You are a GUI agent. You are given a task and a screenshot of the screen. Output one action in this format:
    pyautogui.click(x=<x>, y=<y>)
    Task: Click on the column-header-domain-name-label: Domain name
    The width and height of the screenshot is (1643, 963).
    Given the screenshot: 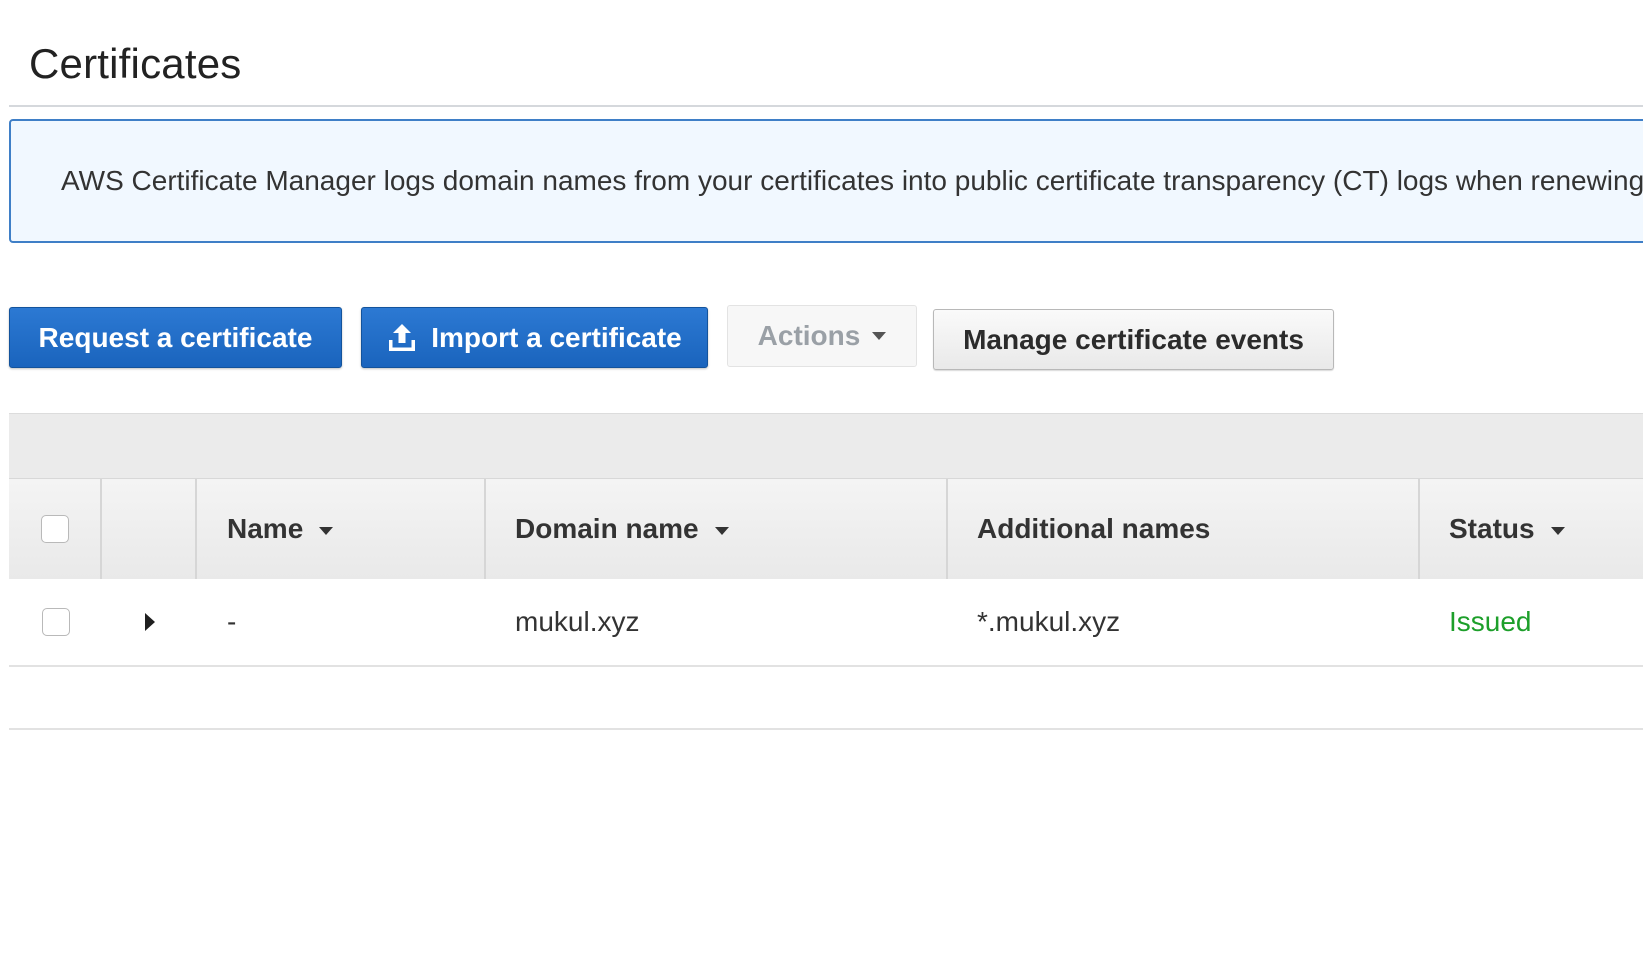 What is the action you would take?
    pyautogui.click(x=607, y=528)
    